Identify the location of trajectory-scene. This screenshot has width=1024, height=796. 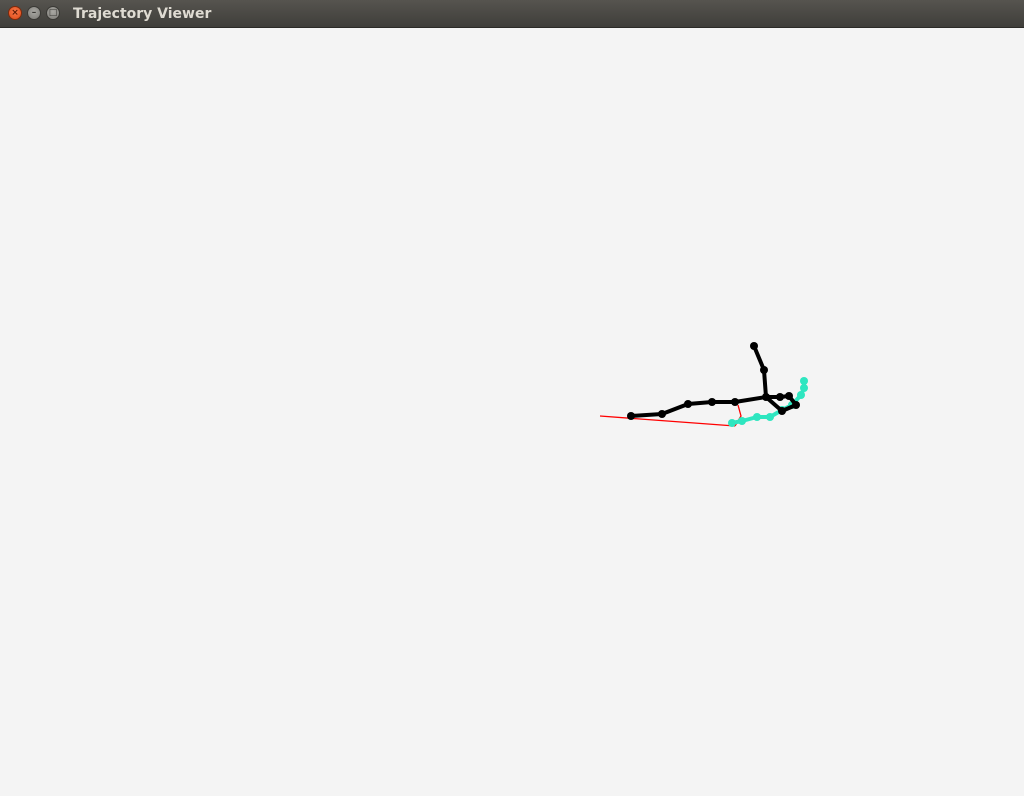
(703, 384).